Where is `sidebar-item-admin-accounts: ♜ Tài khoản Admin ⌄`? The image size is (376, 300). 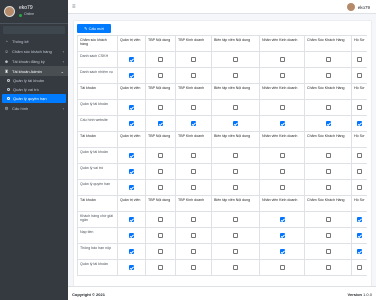 sidebar-item-admin-accounts: ♜ Tài khoản Admin ⌄ is located at coordinates (34, 71).